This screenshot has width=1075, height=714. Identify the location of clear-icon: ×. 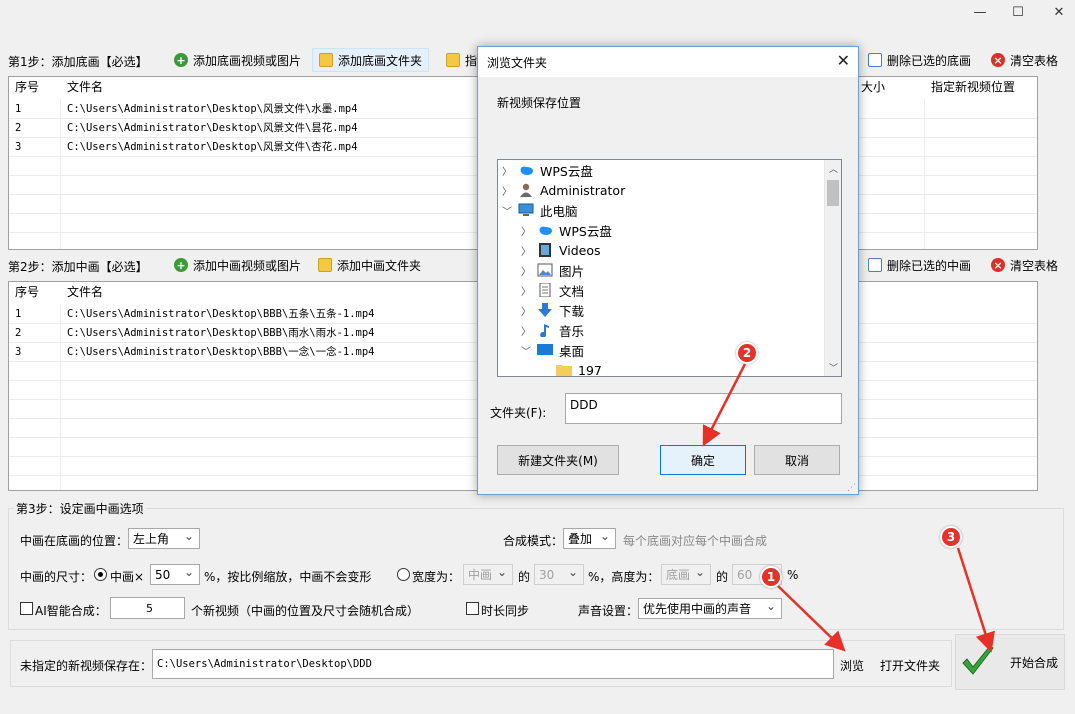
(998, 60).